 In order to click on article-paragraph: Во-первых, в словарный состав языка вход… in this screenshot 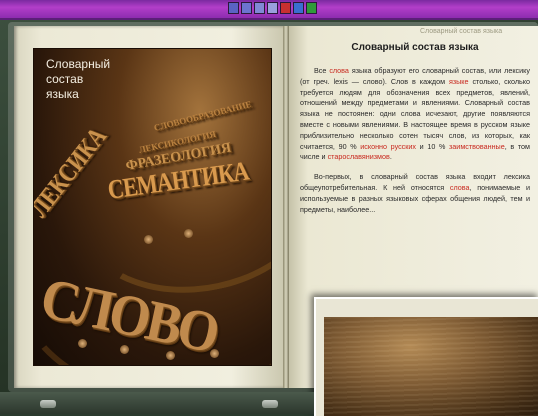, I will do `click(415, 193)`.